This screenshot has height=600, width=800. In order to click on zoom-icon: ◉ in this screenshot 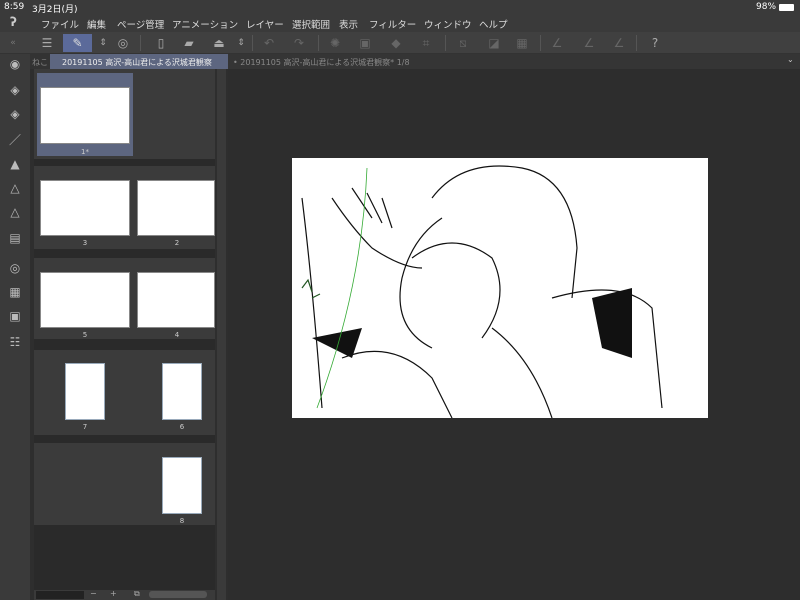, I will do `click(15, 64)`.